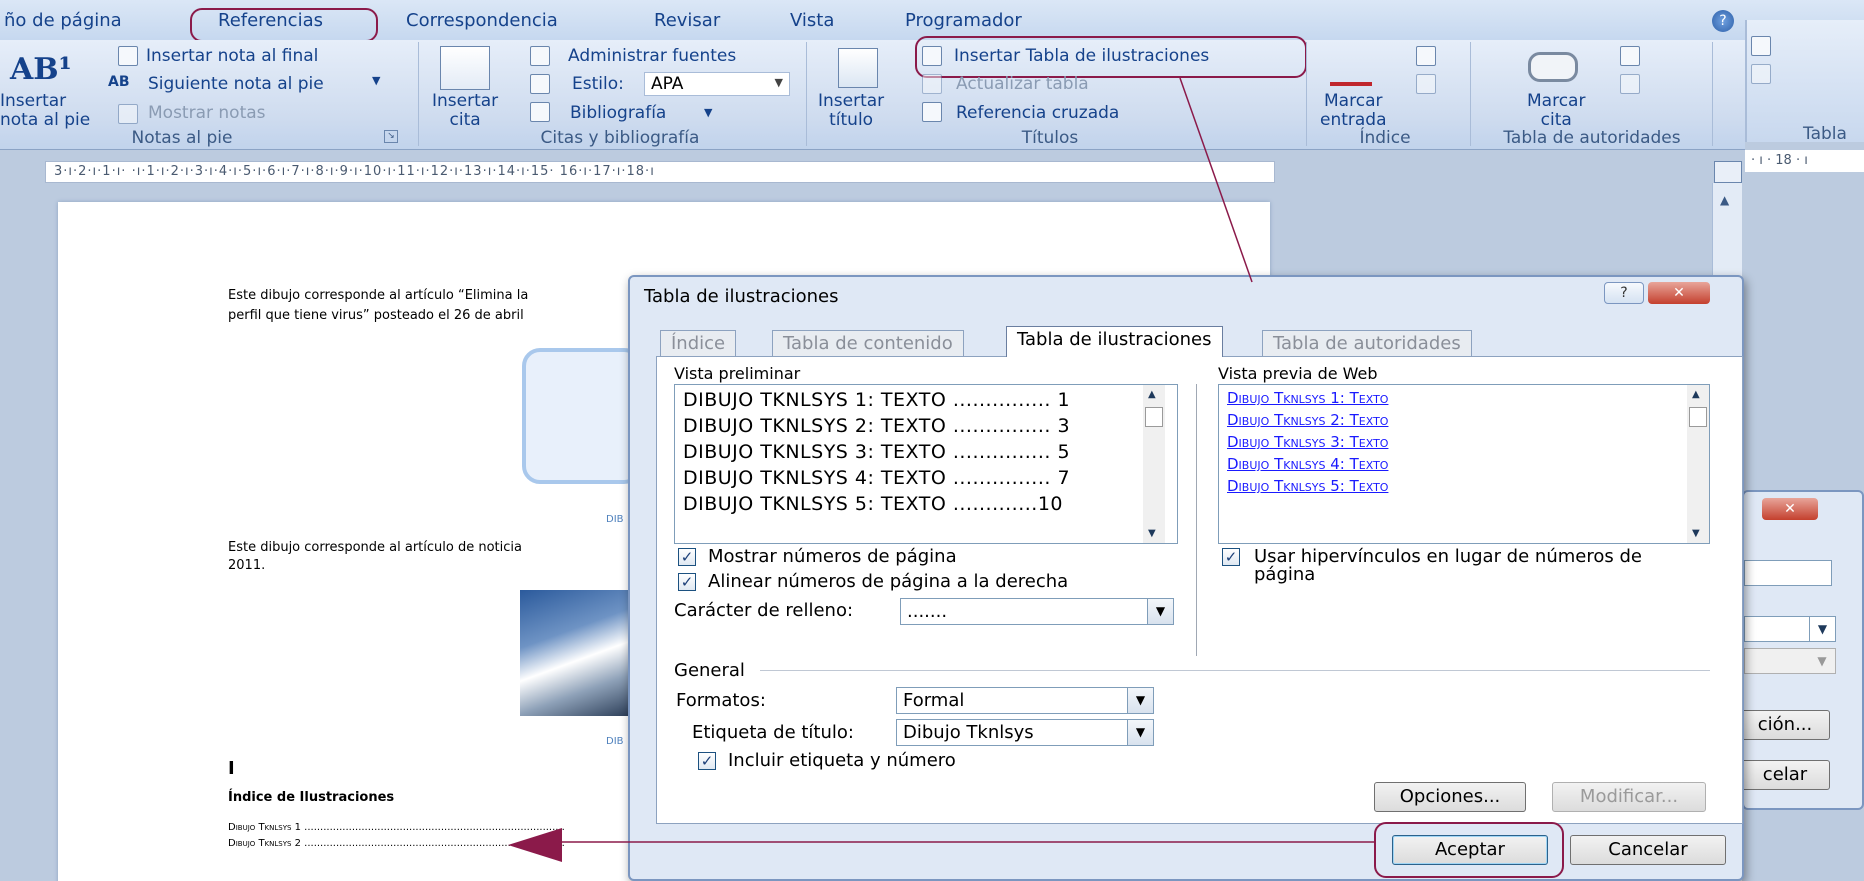 The width and height of the screenshot is (1864, 881). What do you see at coordinates (1804, 161) in the screenshot?
I see `background-window-ruler: · ı · 18 · ı` at bounding box center [1804, 161].